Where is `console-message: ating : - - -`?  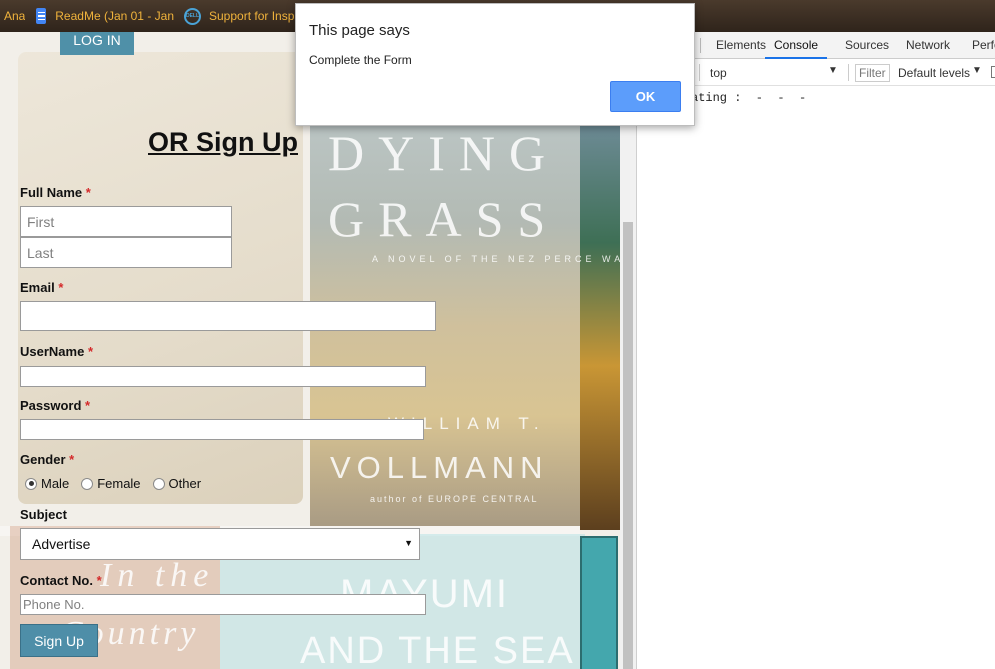
console-message: ating : - - - is located at coordinates (749, 98).